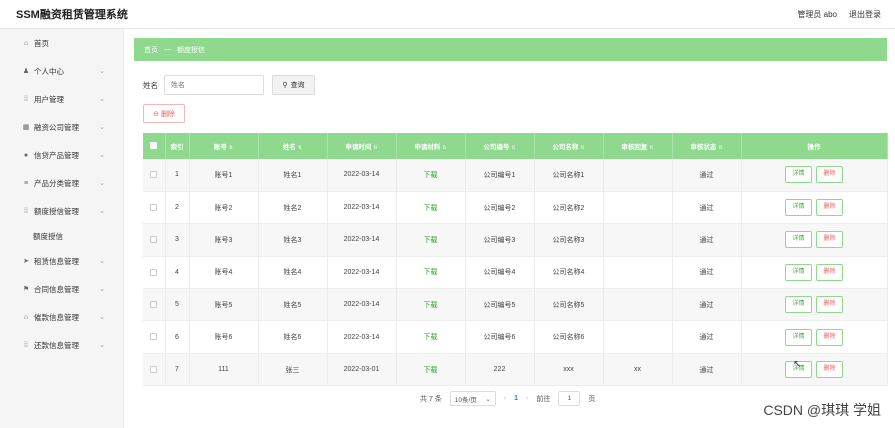 This screenshot has width=895, height=428. Describe the element at coordinates (638, 175) in the screenshot. I see `cell-reply` at that location.